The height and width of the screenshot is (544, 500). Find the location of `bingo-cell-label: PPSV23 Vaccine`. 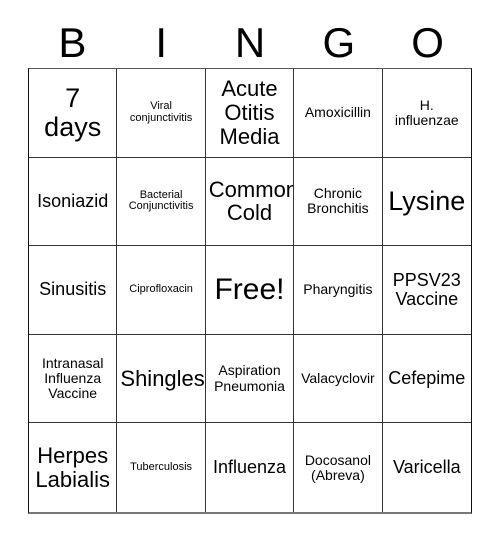

bingo-cell-label: PPSV23 Vaccine is located at coordinates (426, 289).